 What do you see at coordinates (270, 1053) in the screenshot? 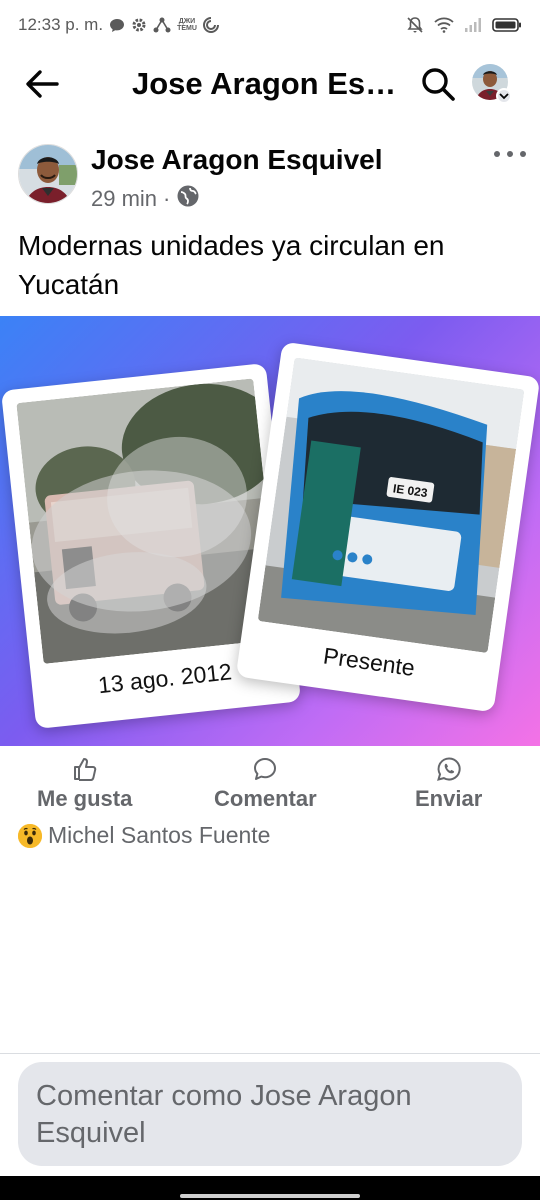
I see `divider` at bounding box center [270, 1053].